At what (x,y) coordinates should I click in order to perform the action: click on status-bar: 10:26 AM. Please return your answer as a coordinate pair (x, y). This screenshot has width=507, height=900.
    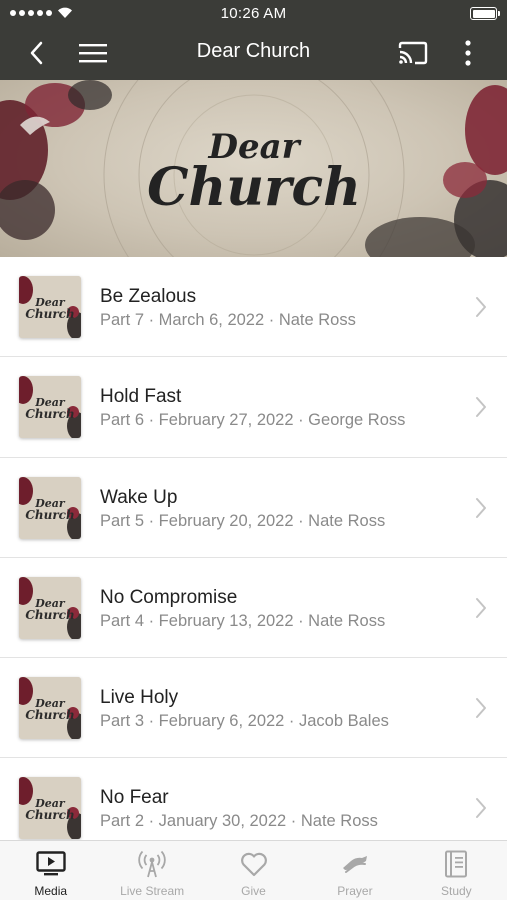
    Looking at the image, I should click on (253, 13).